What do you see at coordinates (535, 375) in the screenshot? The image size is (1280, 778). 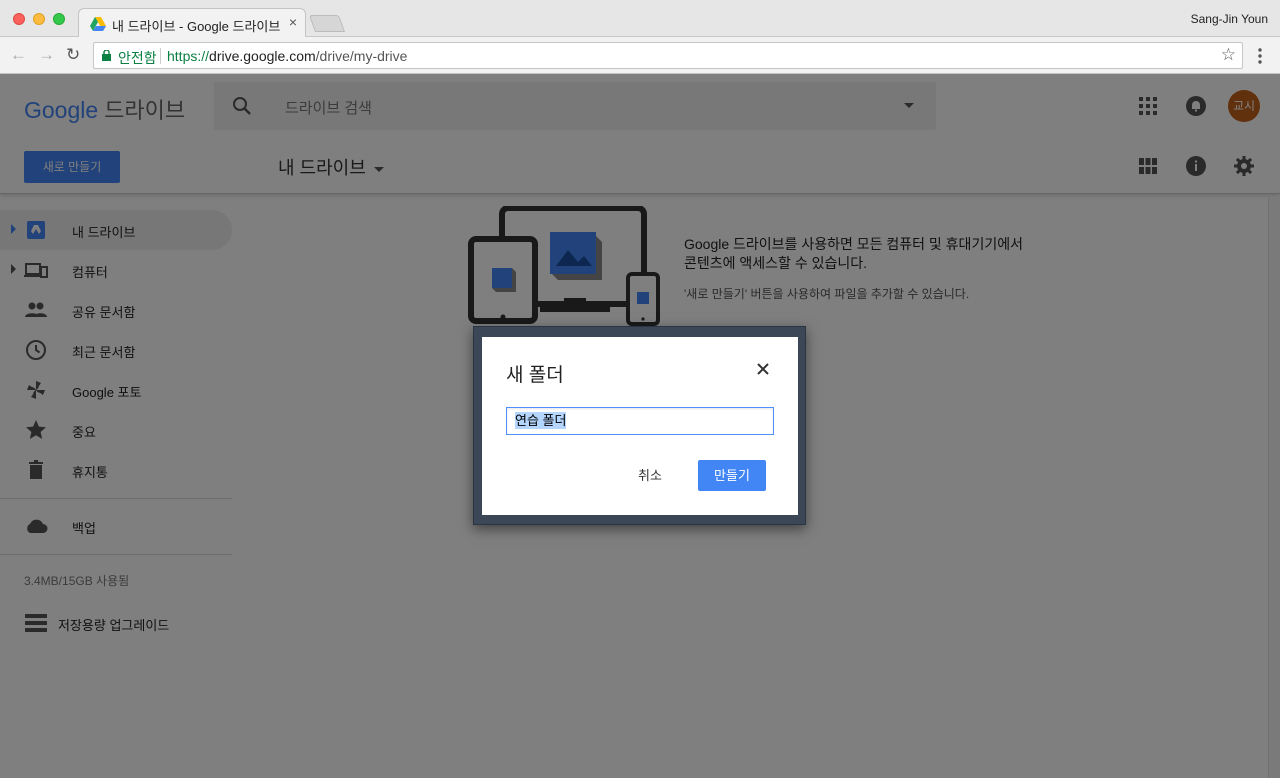 I see `dialog-title: 새 폴더` at bounding box center [535, 375].